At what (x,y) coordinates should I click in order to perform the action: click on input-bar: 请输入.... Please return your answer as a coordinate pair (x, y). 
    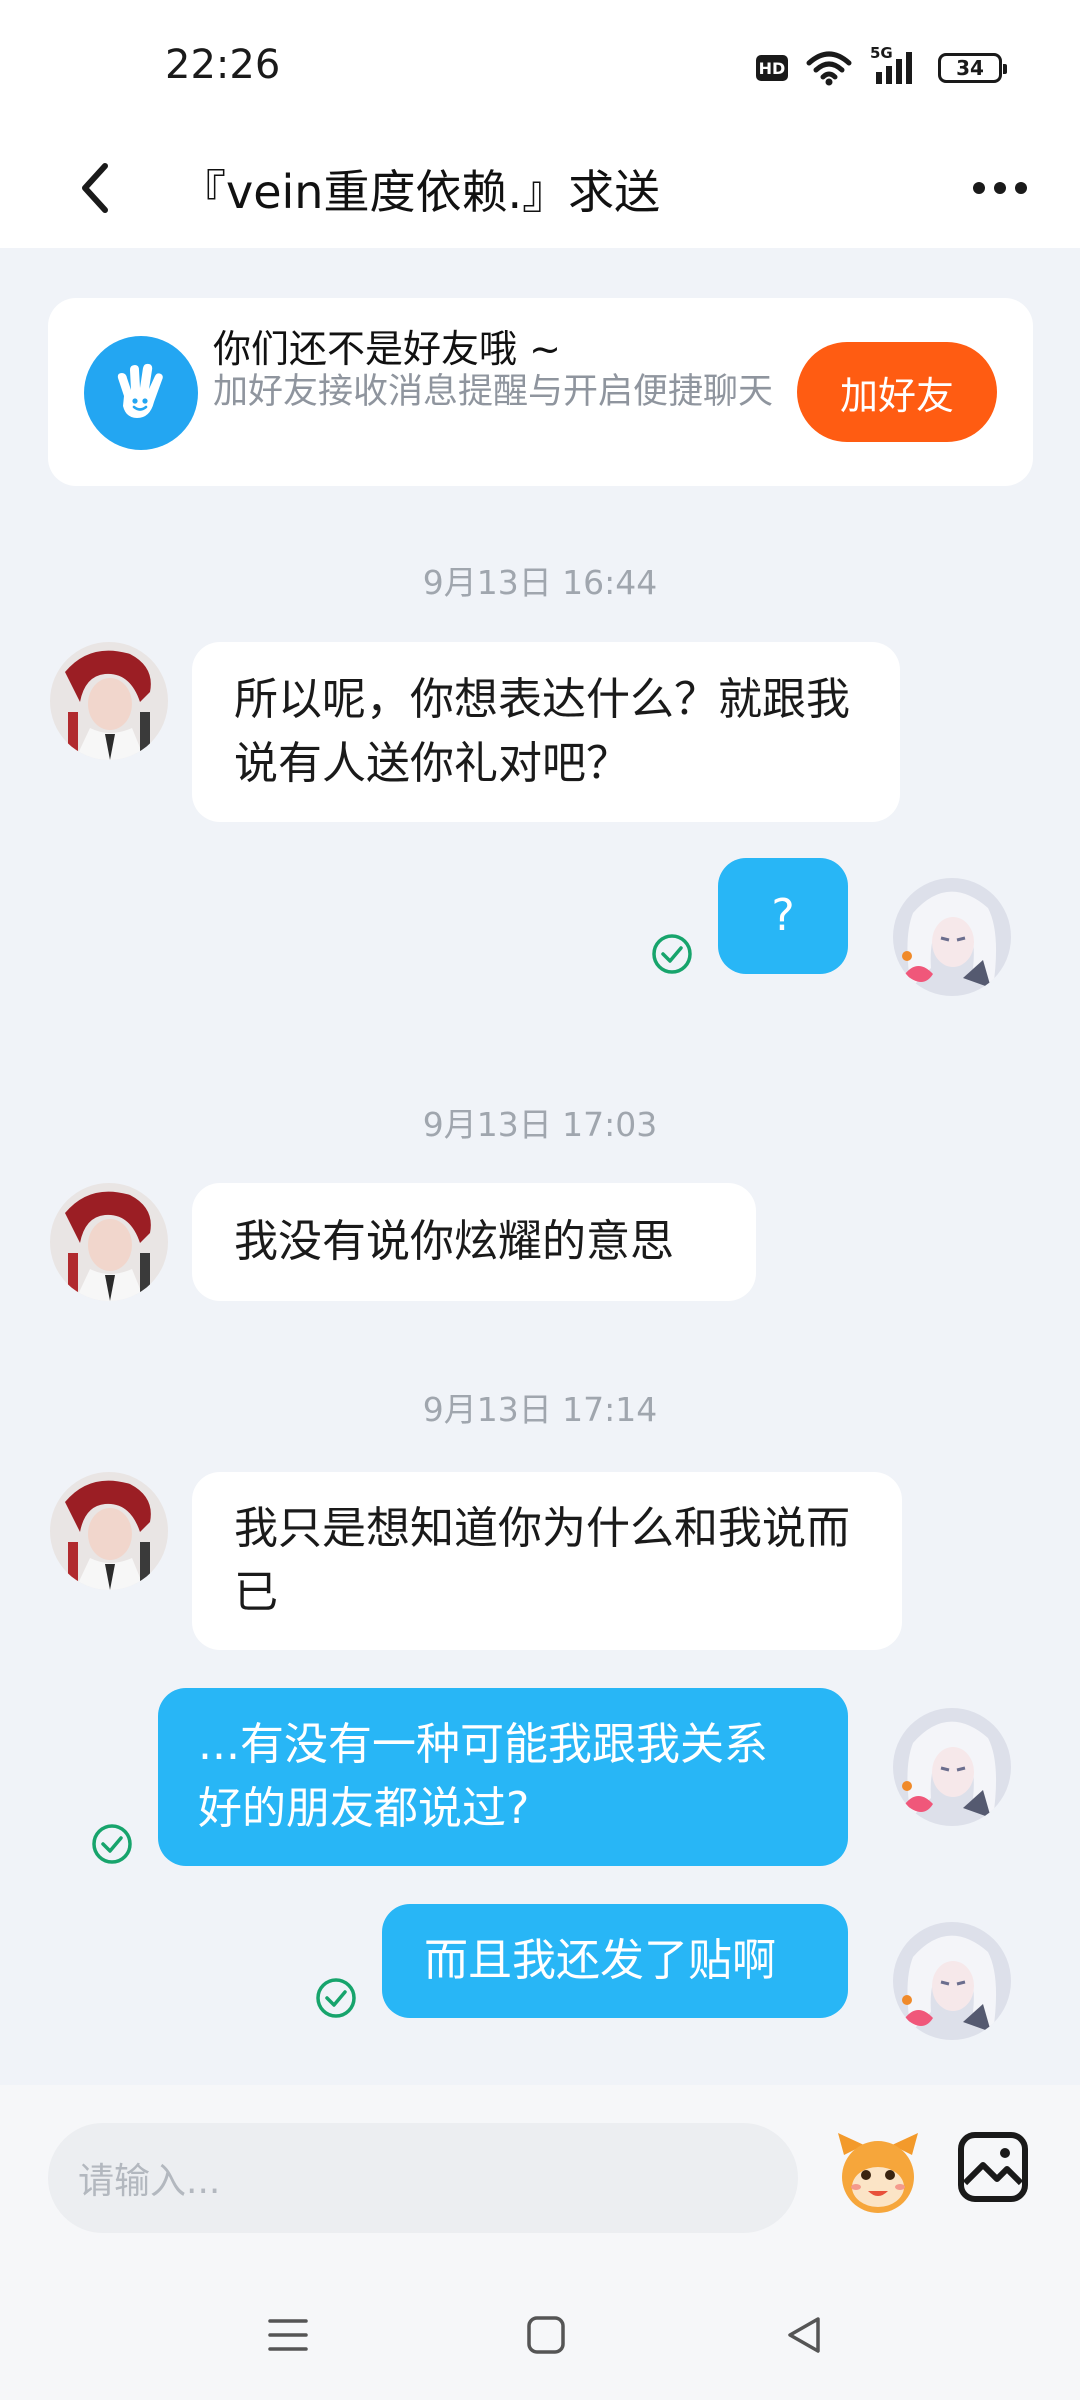
    Looking at the image, I should click on (540, 2175).